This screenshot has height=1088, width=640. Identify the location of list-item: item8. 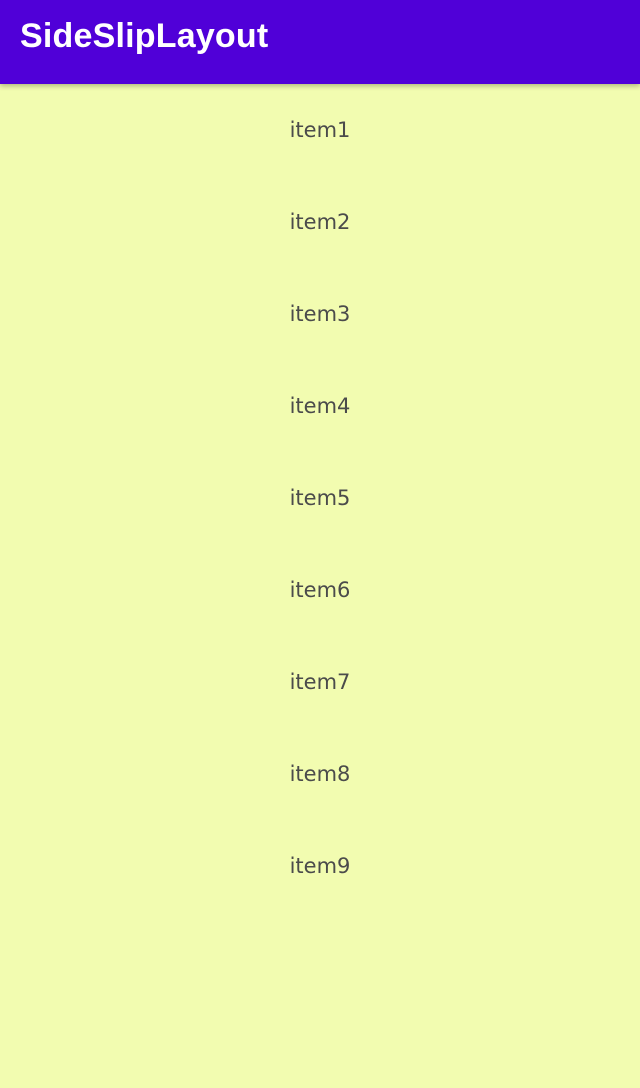
(320, 774).